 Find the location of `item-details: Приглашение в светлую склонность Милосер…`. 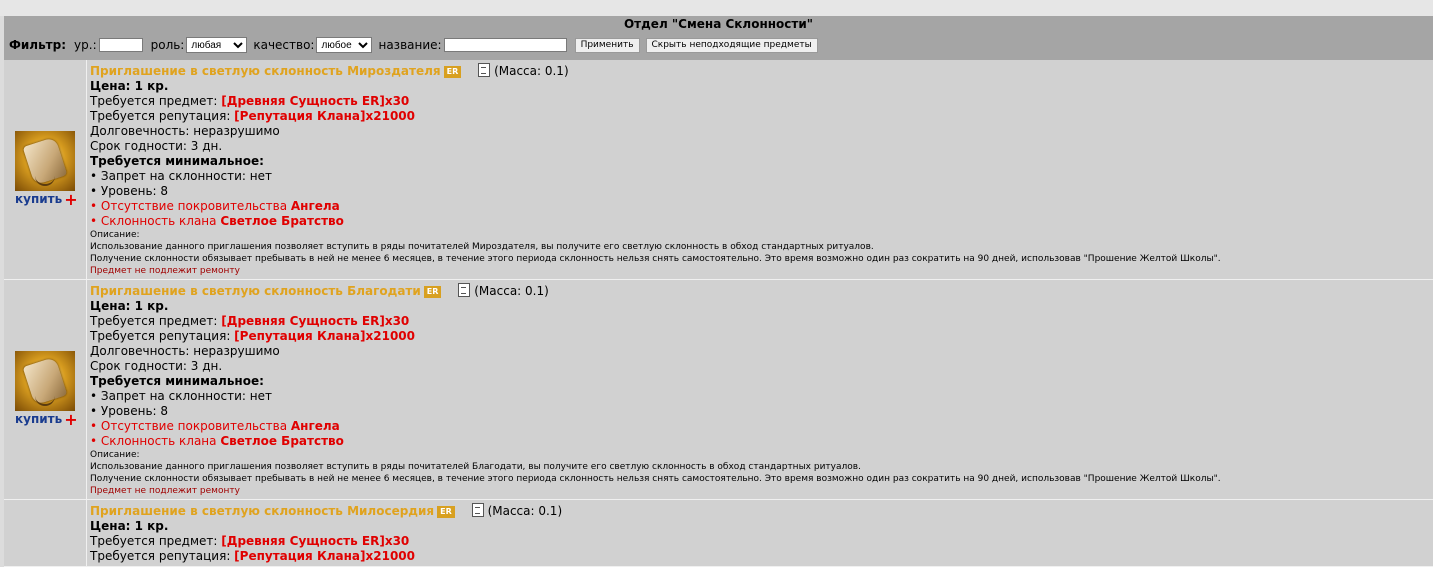

item-details: Приглашение в светлую склонность Милосер… is located at coordinates (760, 533).